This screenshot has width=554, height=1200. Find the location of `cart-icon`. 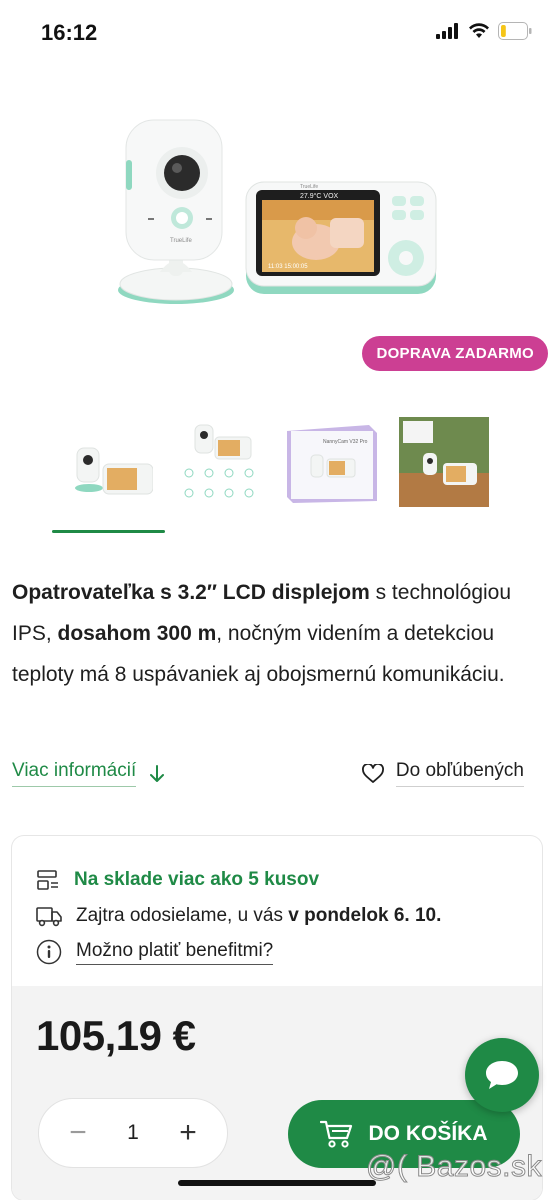

cart-icon is located at coordinates (336, 1134).